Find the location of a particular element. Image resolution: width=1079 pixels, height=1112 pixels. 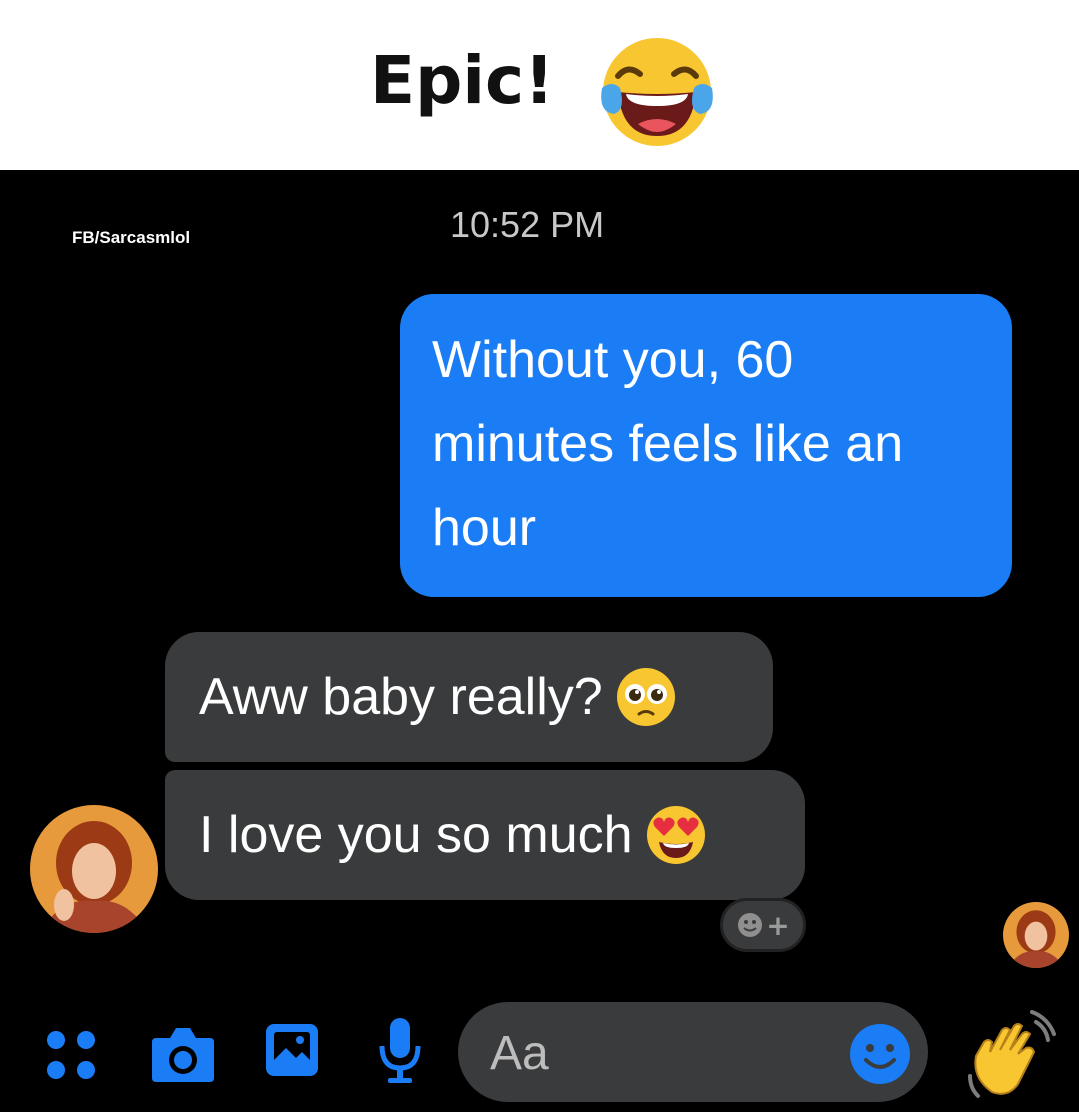

menu-dots-icon is located at coordinates (71, 1055).